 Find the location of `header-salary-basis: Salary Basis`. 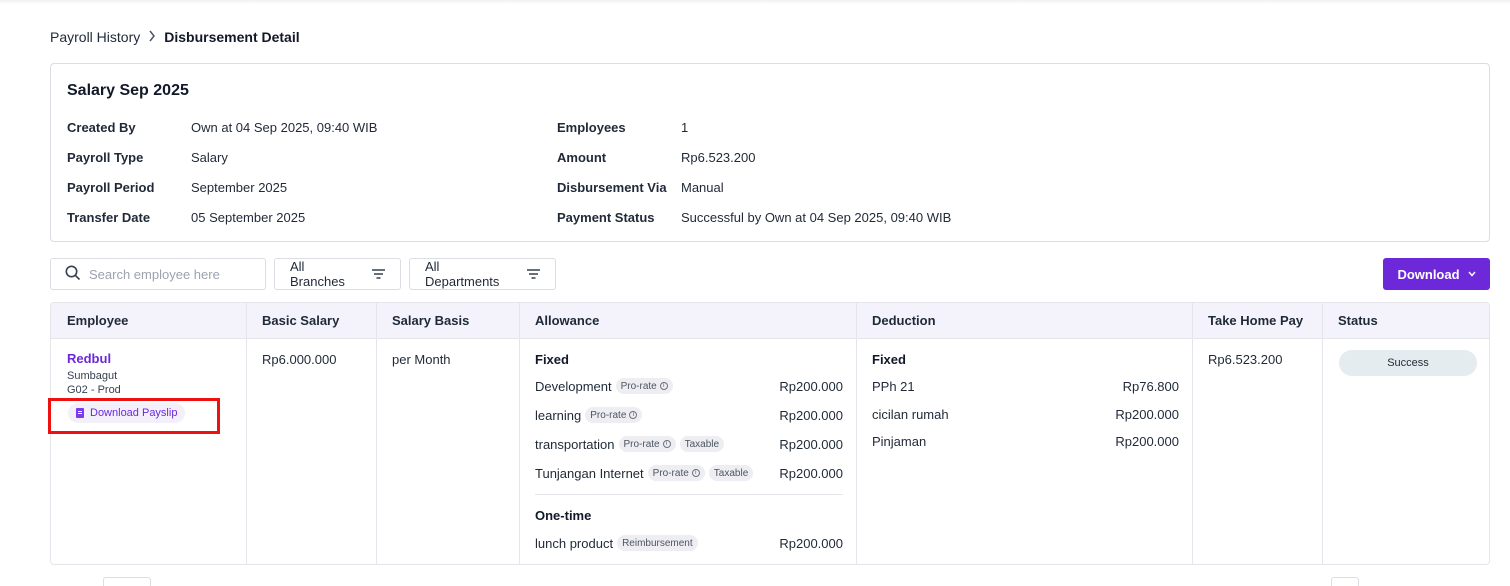

header-salary-basis: Salary Basis is located at coordinates (431, 320).